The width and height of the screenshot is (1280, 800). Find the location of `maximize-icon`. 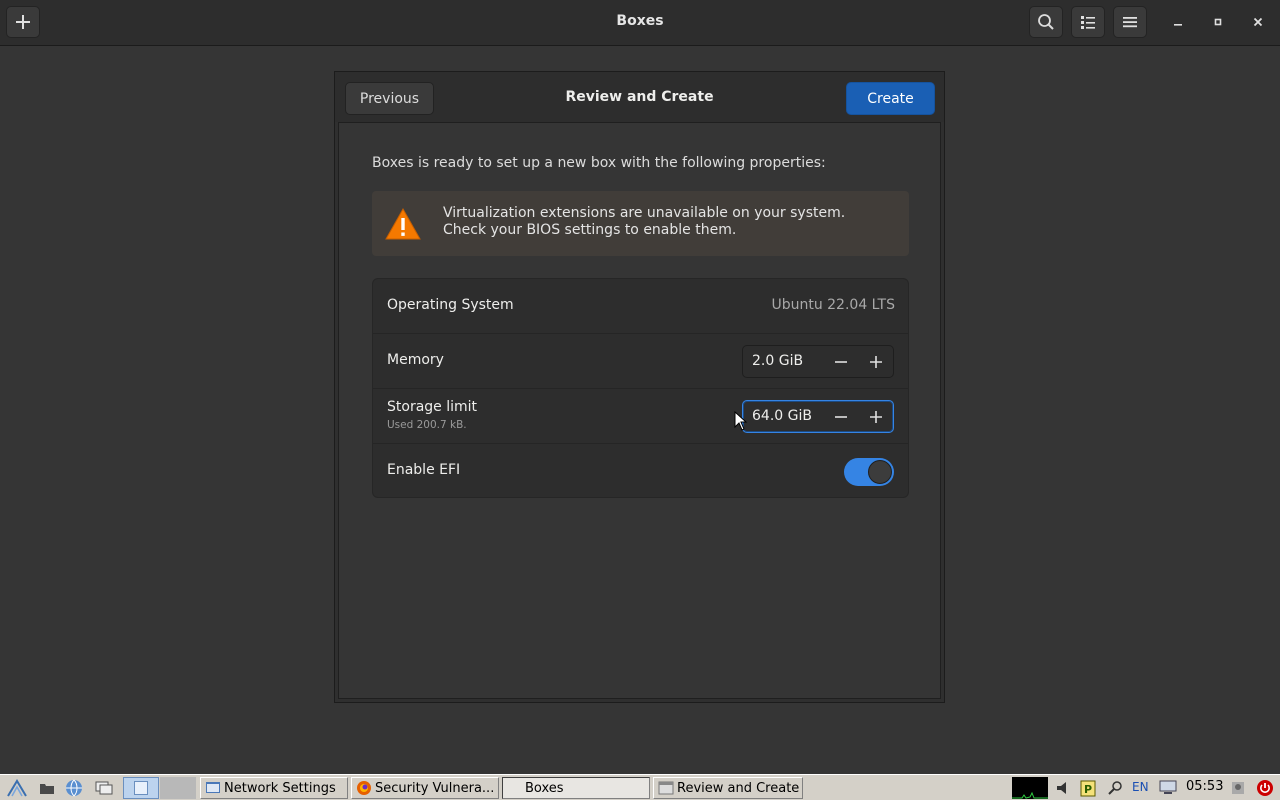

maximize-icon is located at coordinates (1218, 22).